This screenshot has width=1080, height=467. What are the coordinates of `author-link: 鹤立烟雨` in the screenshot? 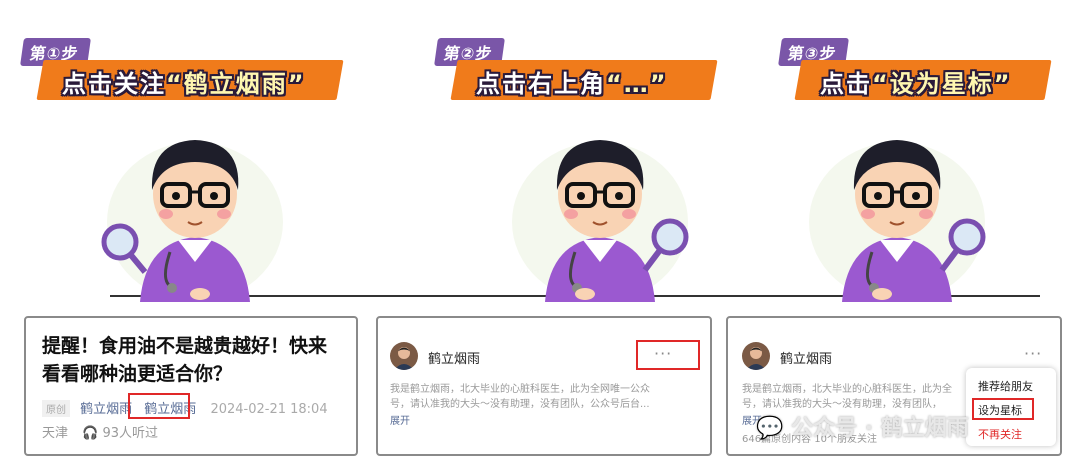 It's located at (106, 409).